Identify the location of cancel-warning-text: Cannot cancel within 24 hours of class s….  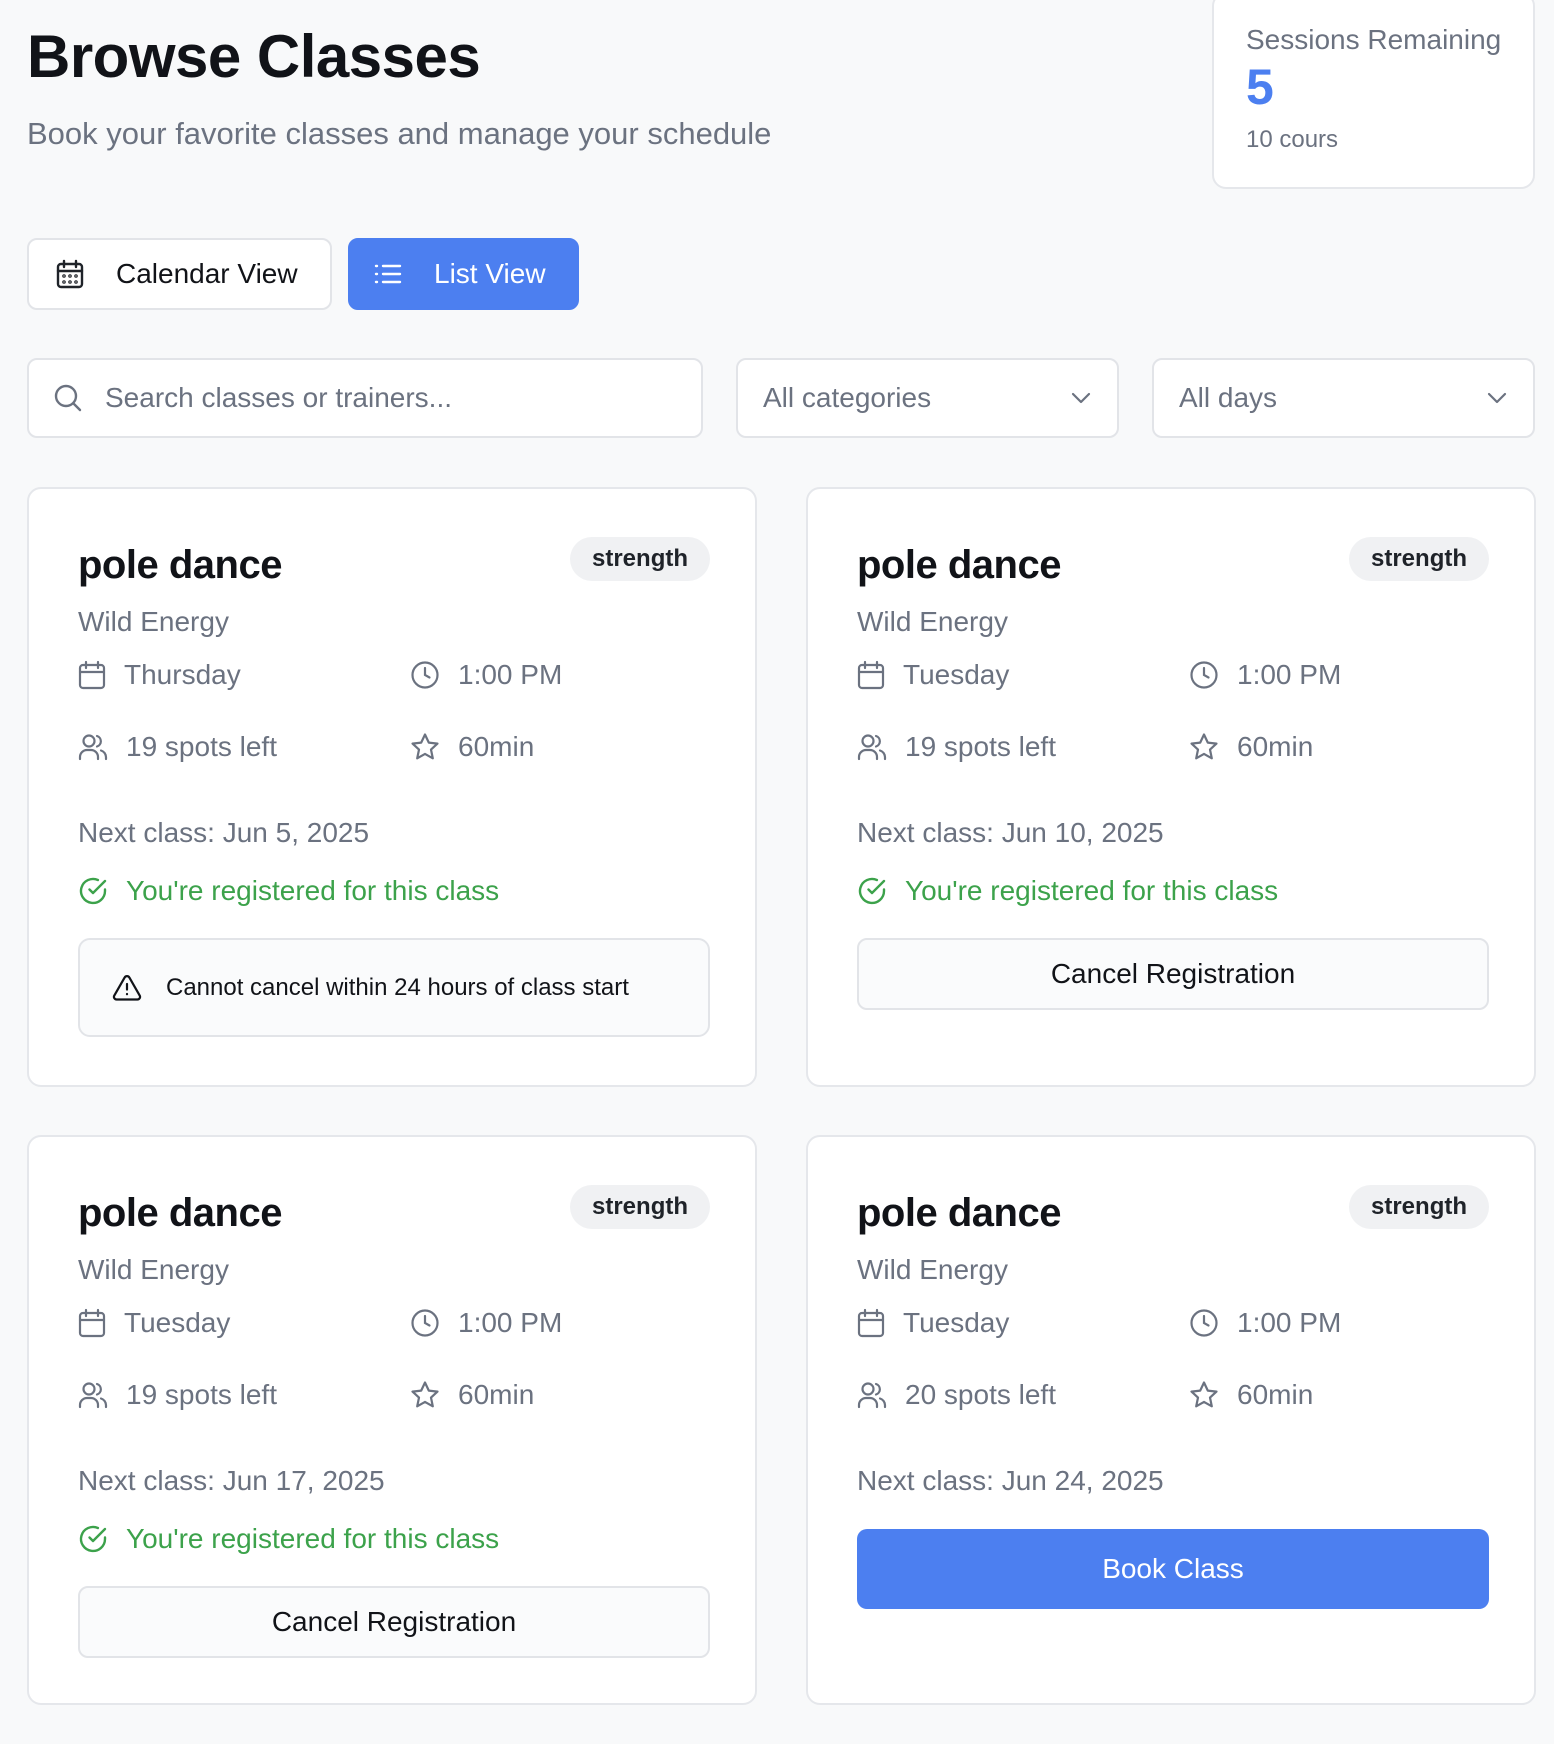
(397, 987).